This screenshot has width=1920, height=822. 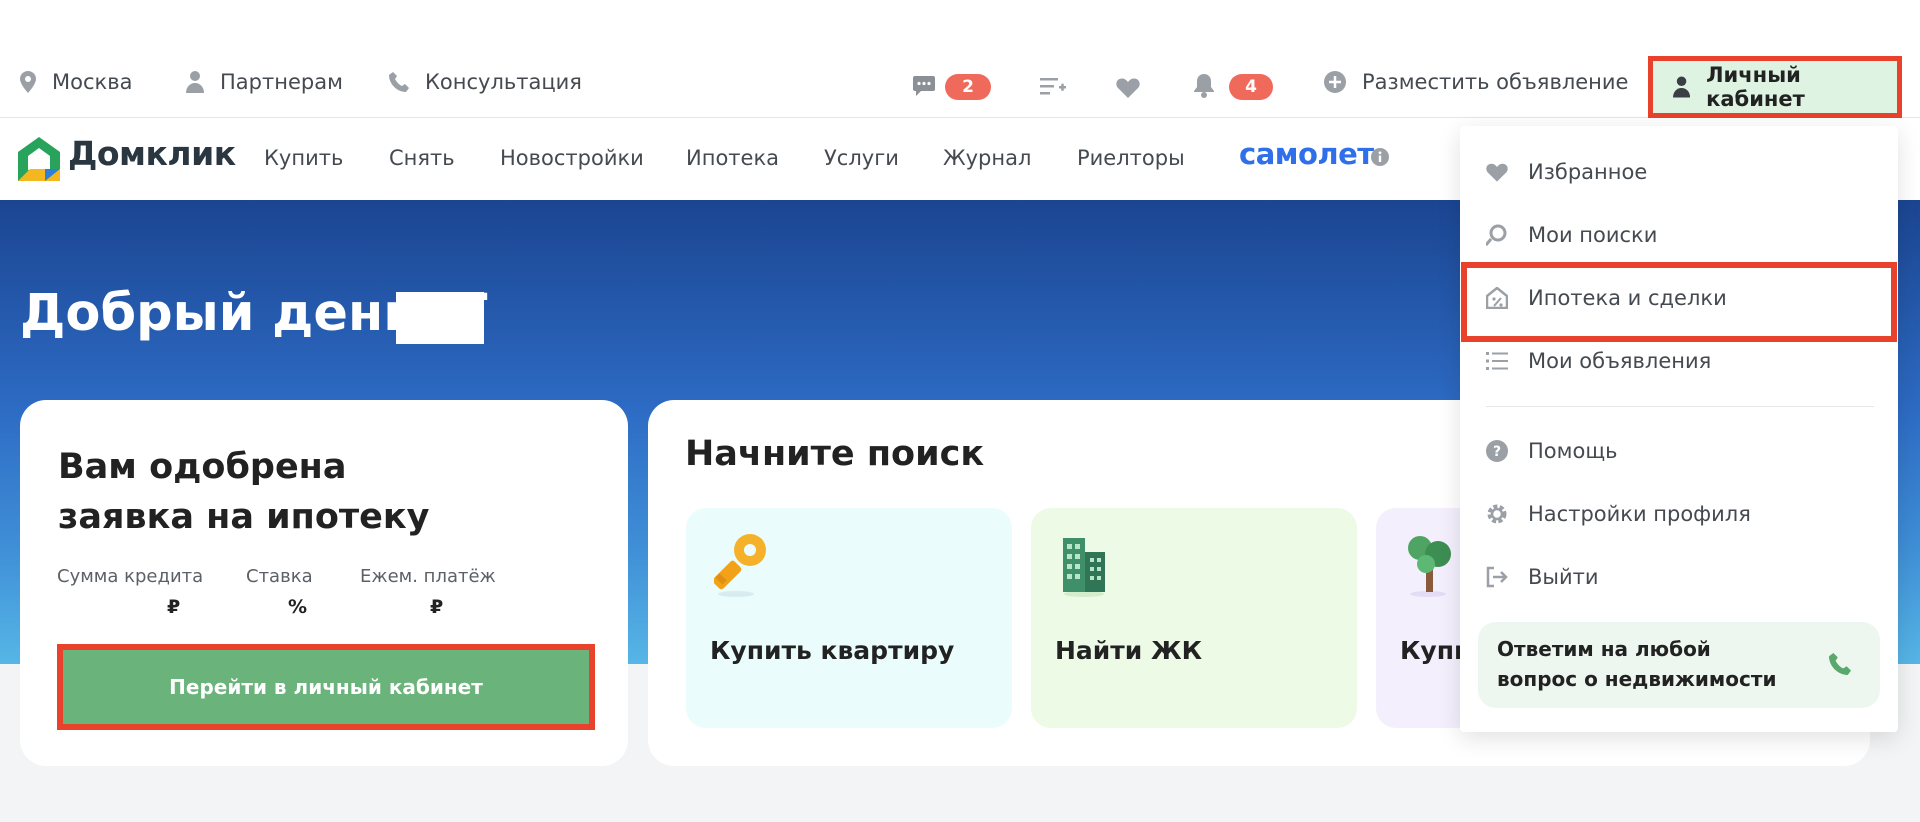 I want to click on dropdown-favorites-label: Избранное, so click(x=1588, y=172).